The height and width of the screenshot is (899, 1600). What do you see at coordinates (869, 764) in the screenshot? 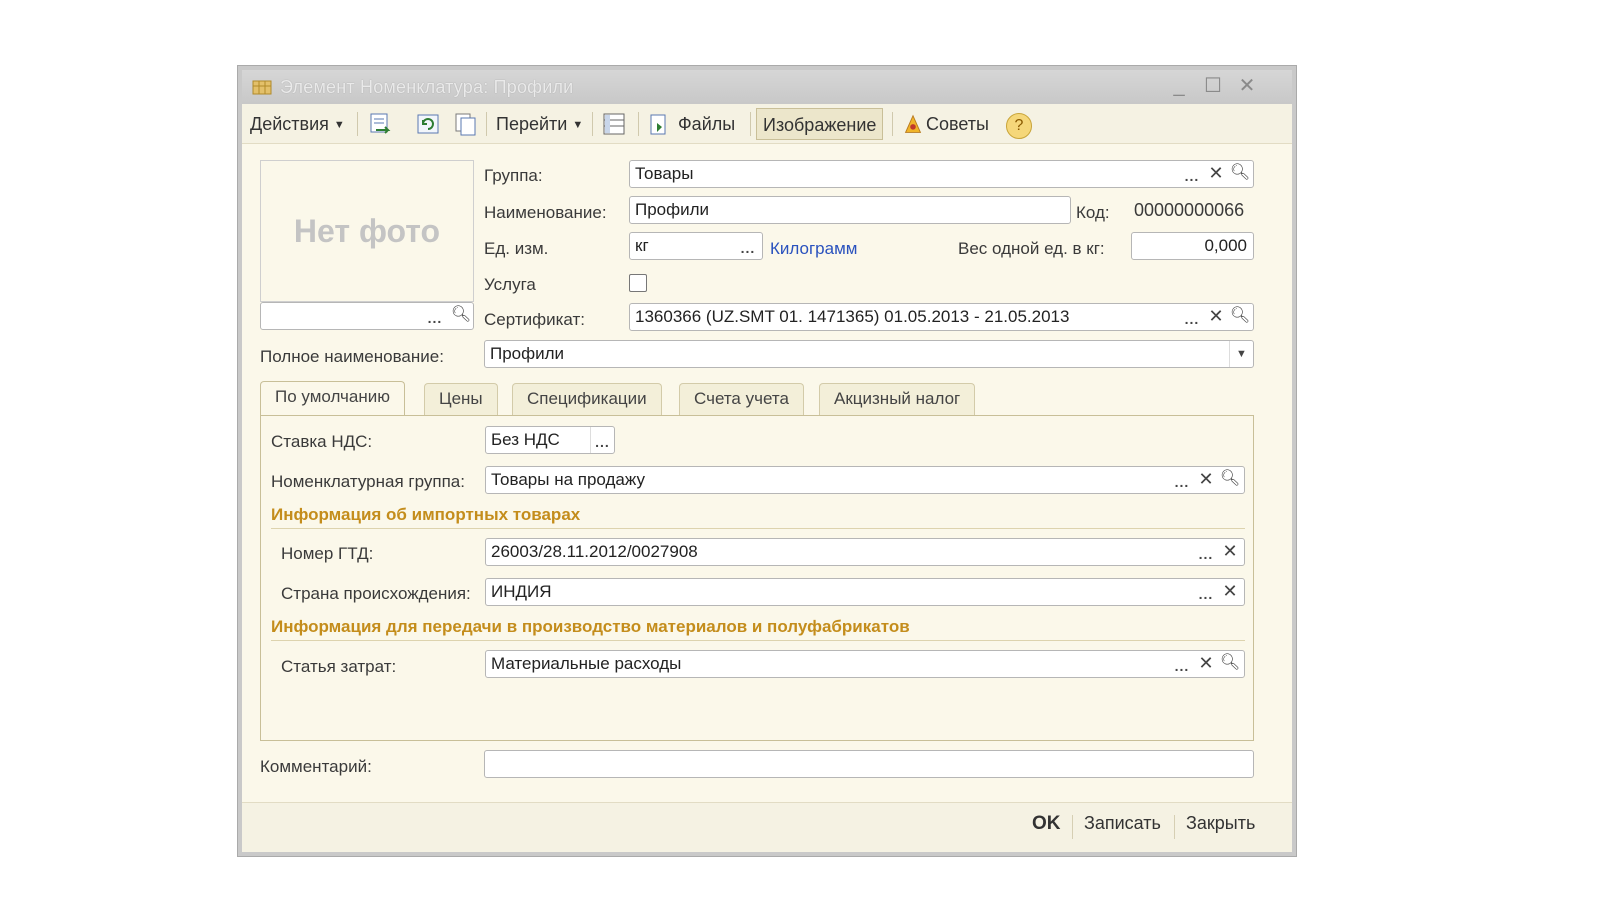
I see `comment-input` at bounding box center [869, 764].